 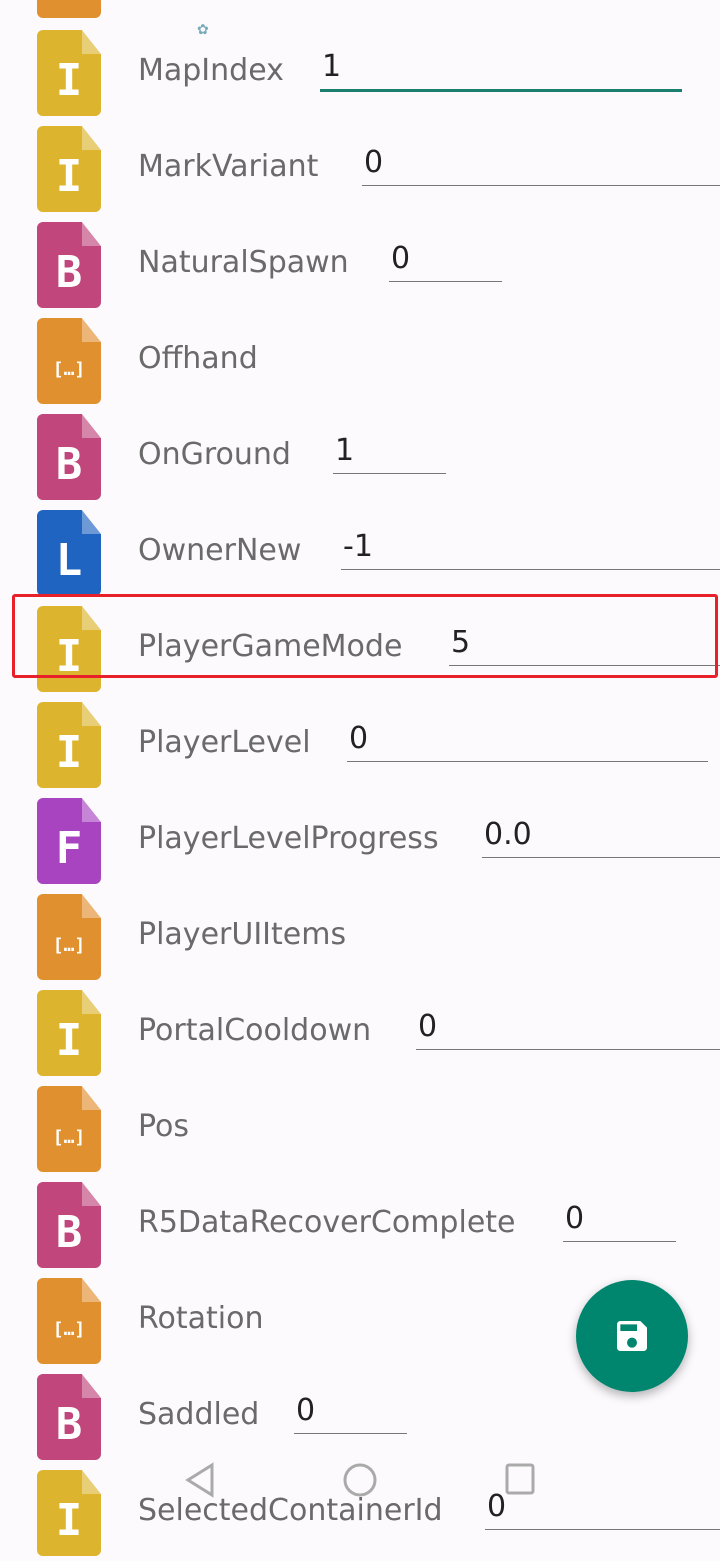 What do you see at coordinates (255, 1030) in the screenshot?
I see `tag-name: PortalCooldown` at bounding box center [255, 1030].